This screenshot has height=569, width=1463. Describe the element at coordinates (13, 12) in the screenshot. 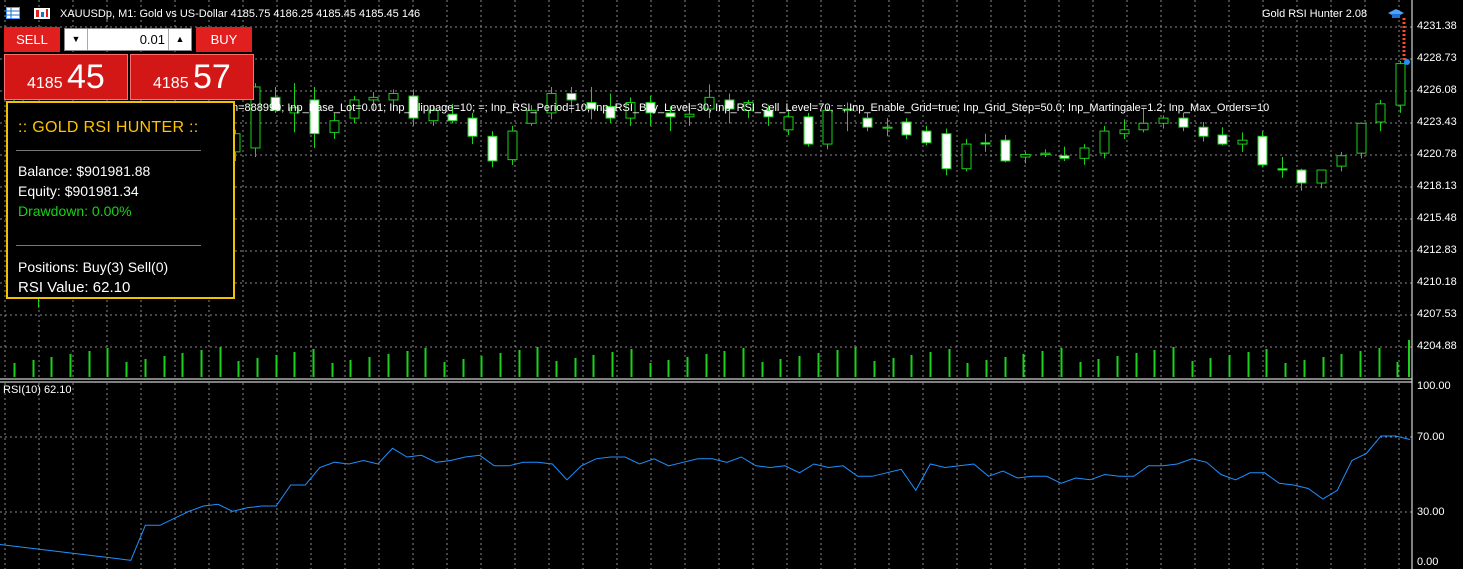

I see `chart-grid-icon` at that location.